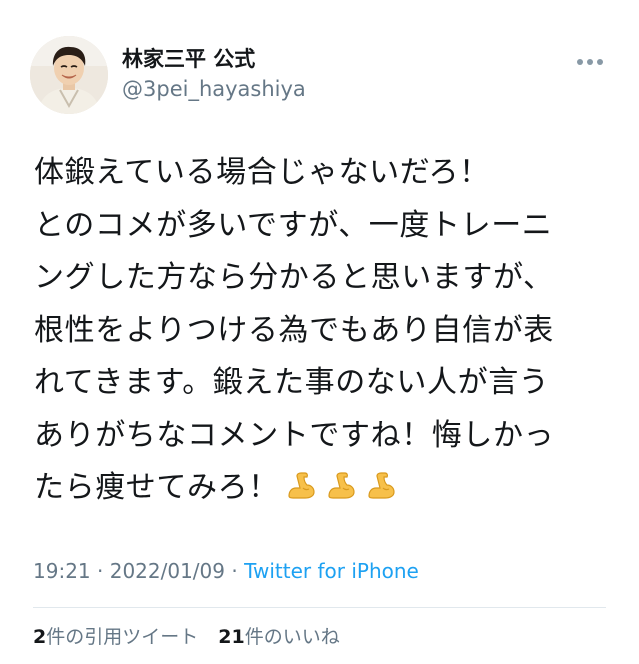 Image resolution: width=639 pixels, height=664 pixels. I want to click on likes-link: 21件のいいね, so click(278, 637).